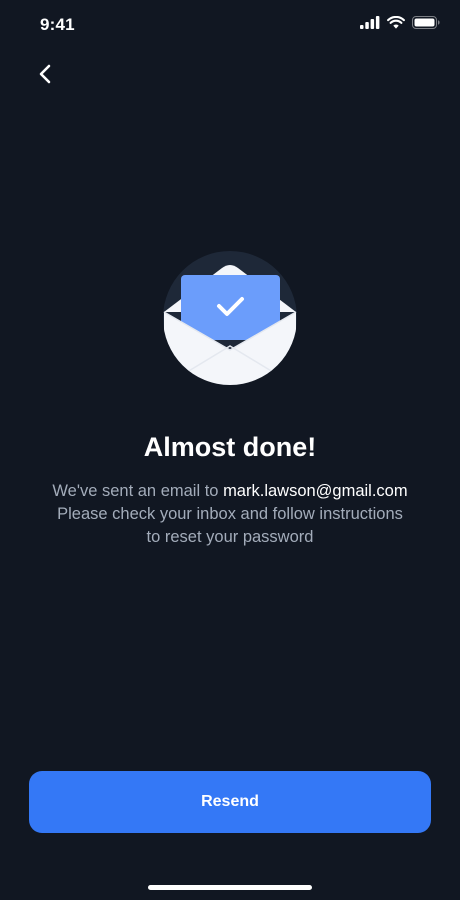  Describe the element at coordinates (230, 320) in the screenshot. I see `envelope-check-icon` at that location.